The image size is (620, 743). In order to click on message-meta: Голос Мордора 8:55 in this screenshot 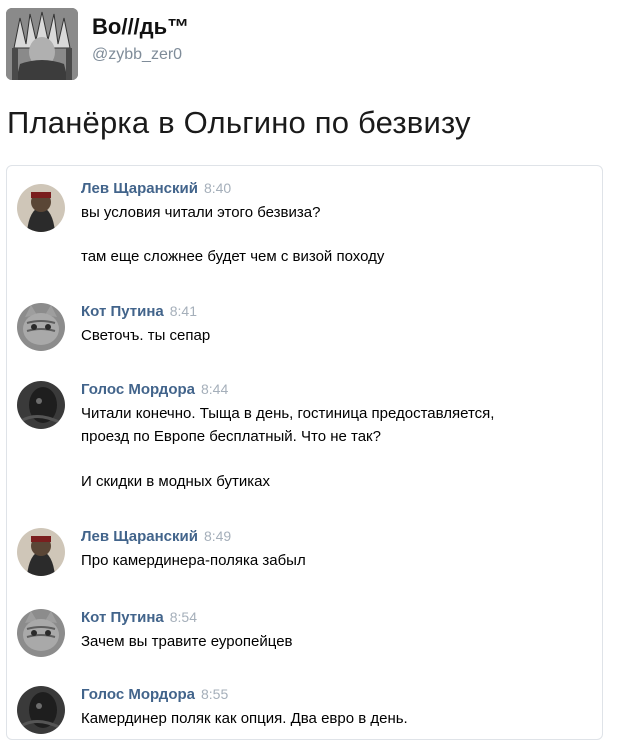, I will do `click(154, 695)`.